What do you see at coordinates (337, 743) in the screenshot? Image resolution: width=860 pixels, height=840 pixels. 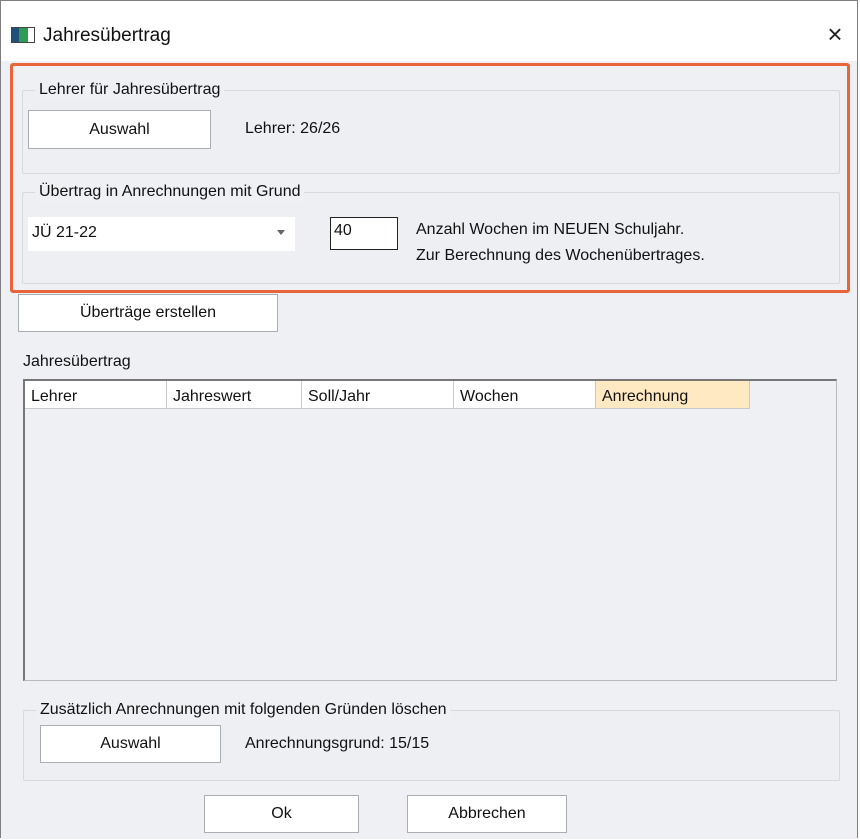 I see `reasons-count-label: Anrechnungsgrund: 15/15` at bounding box center [337, 743].